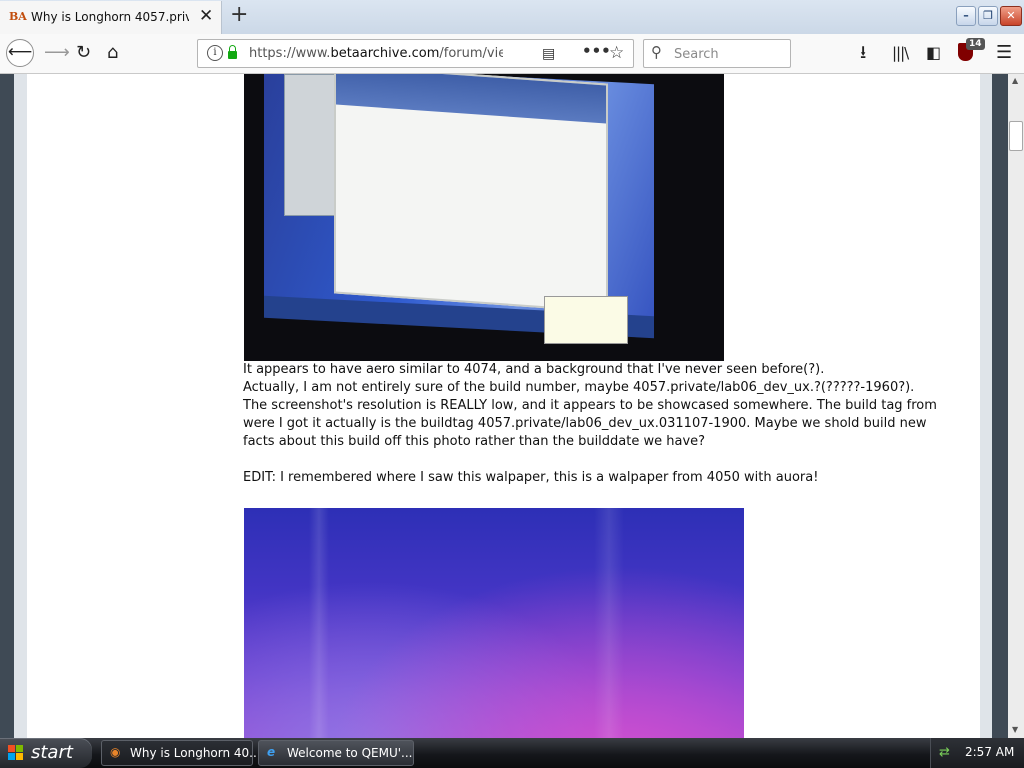  I want to click on scroll-down-icon: ▼, so click(1015, 729).